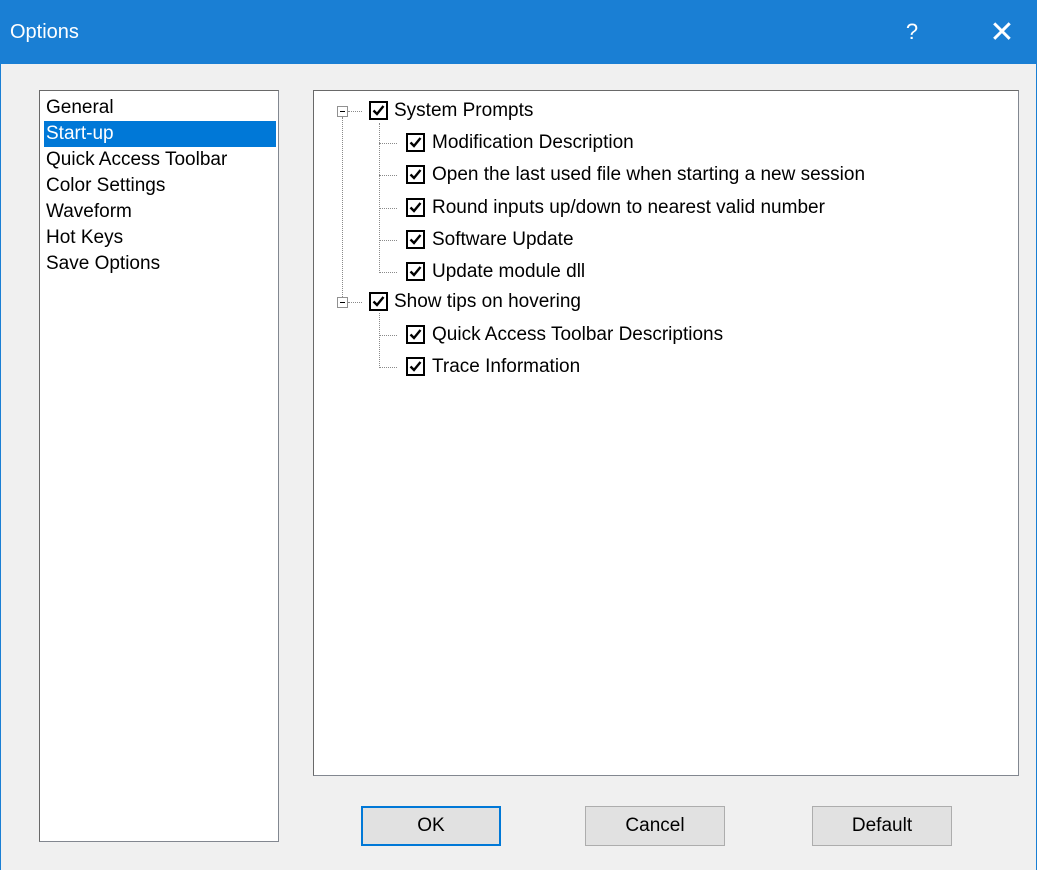 This screenshot has height=870, width=1037. I want to click on checkbox-software-update, so click(415, 239).